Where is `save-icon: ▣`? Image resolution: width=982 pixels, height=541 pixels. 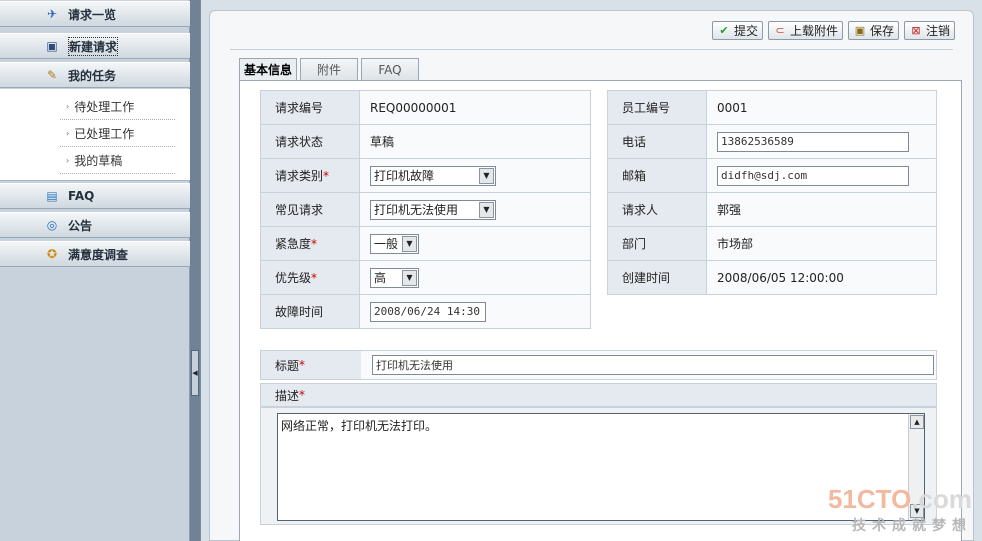
save-icon: ▣ is located at coordinates (860, 30).